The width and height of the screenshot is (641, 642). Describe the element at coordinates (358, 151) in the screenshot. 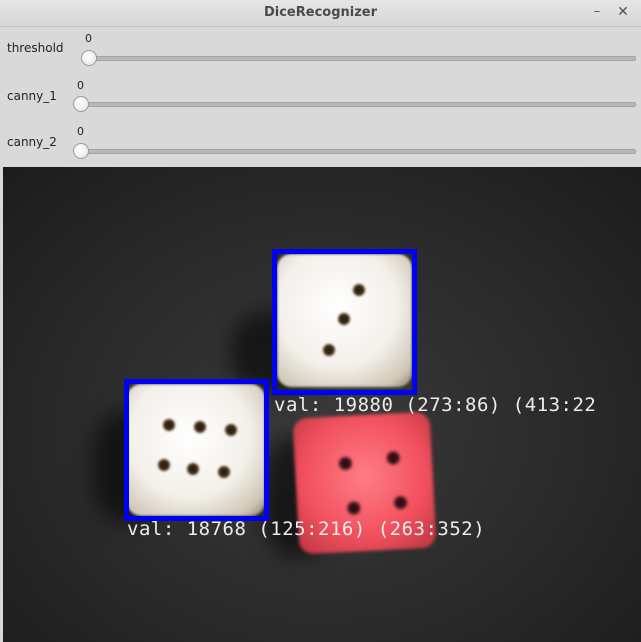

I see `canny2-slider-track` at that location.